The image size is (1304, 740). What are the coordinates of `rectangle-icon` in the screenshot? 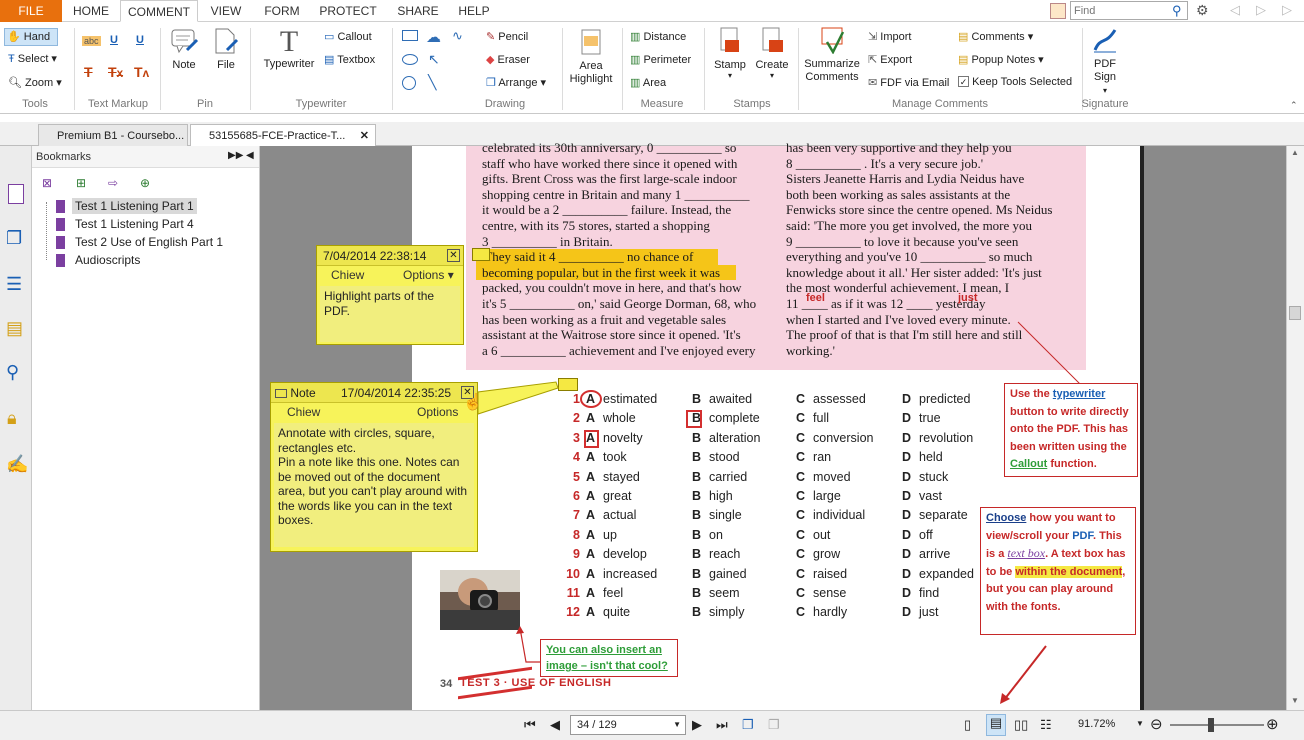 It's located at (410, 35).